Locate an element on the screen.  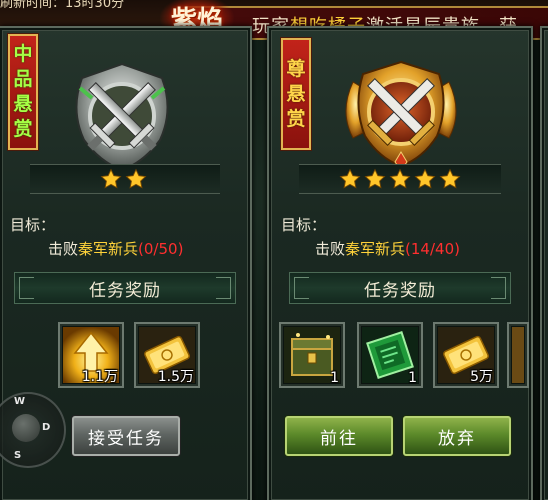
reward-amount: 1.1万 is located at coordinates (99, 377).